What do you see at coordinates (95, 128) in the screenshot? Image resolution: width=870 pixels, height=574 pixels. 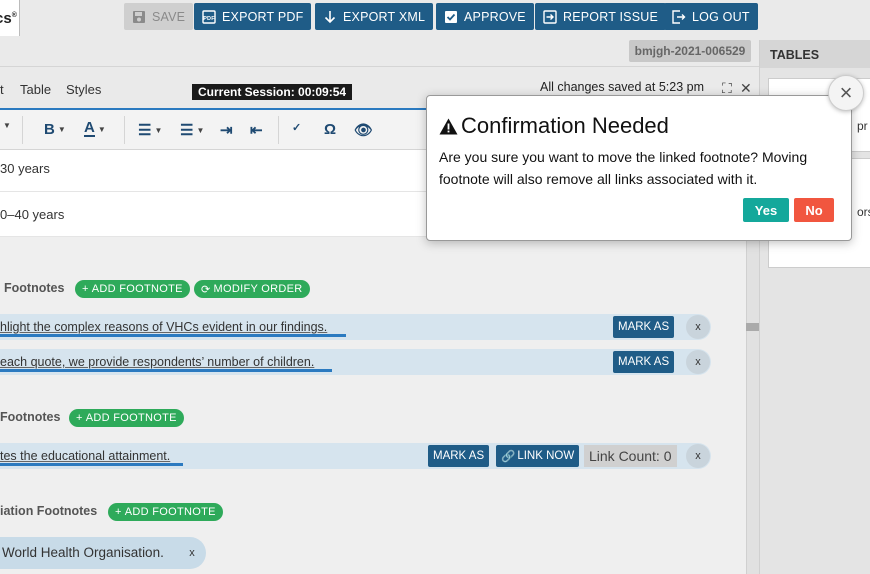 I see `text-color-icon: A ▼` at bounding box center [95, 128].